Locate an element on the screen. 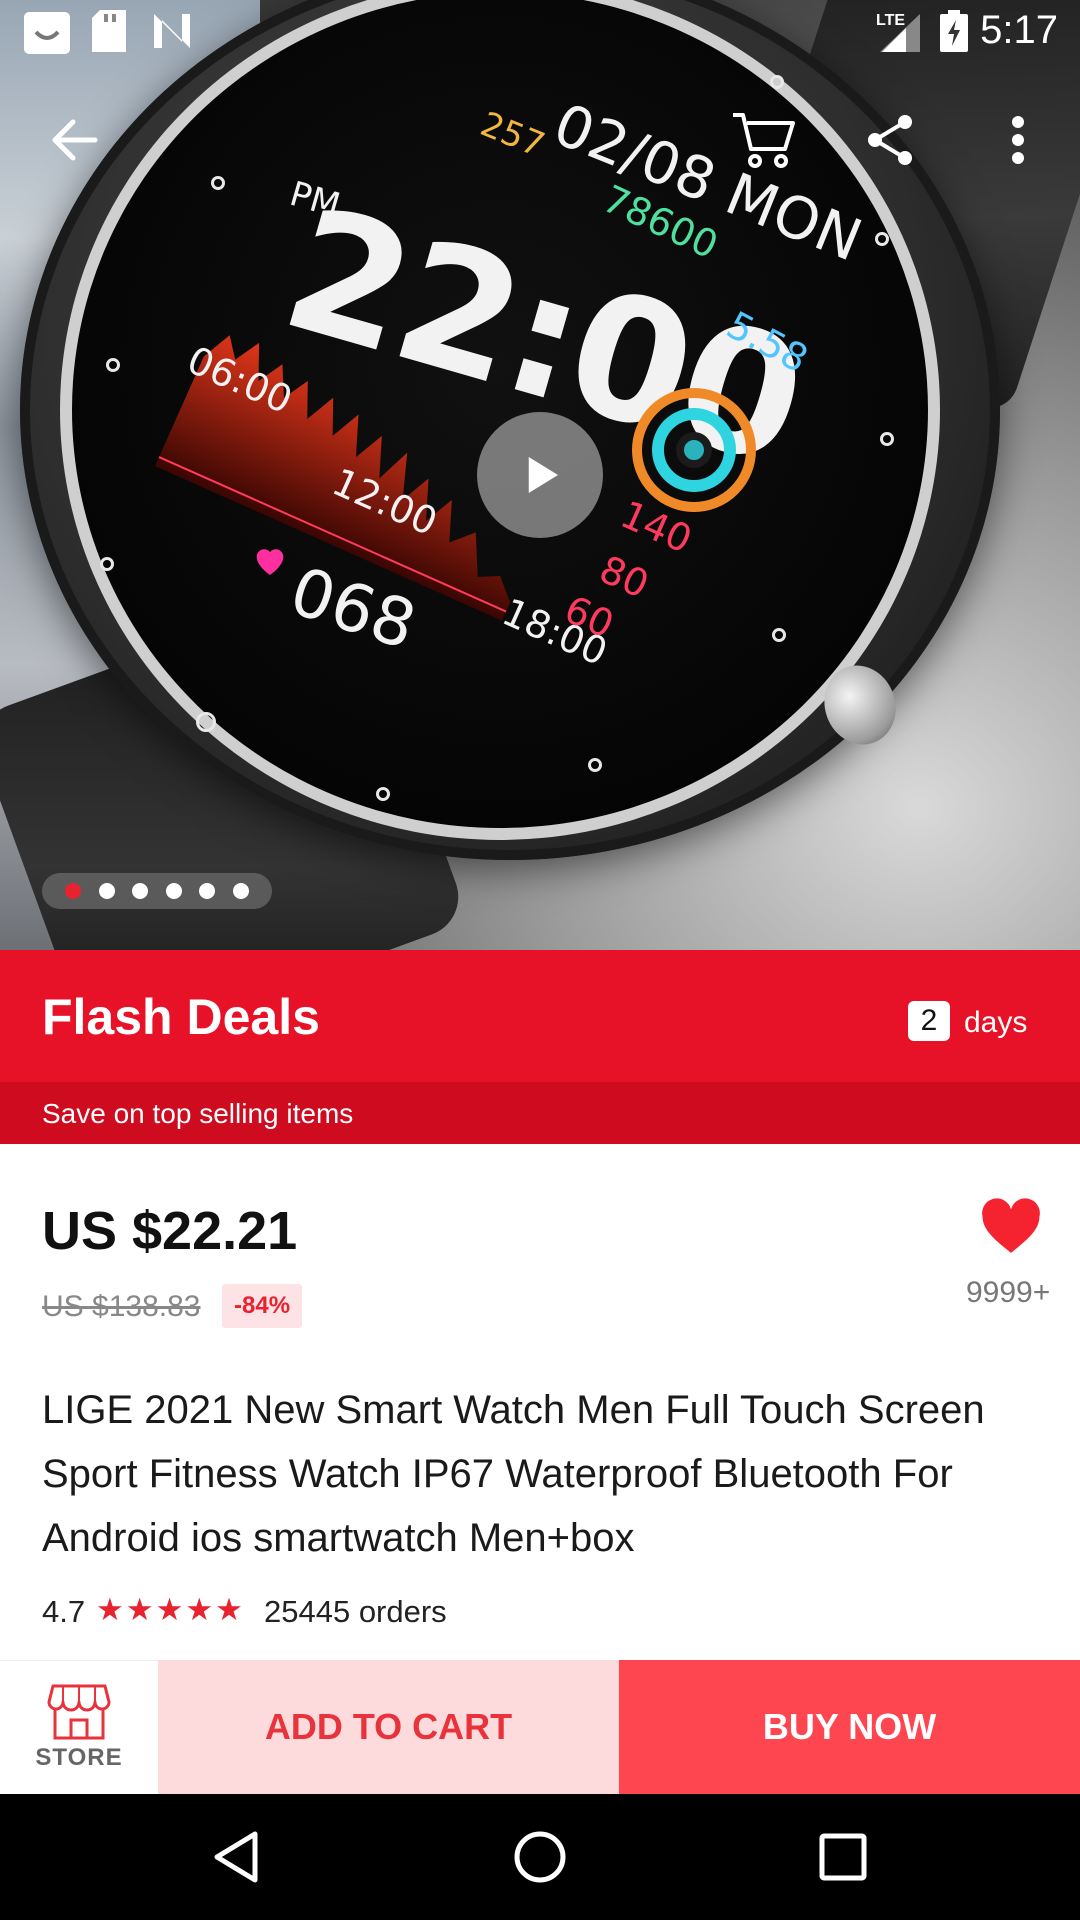 The width and height of the screenshot is (1080, 1920). battery-charging-icon is located at coordinates (954, 33).